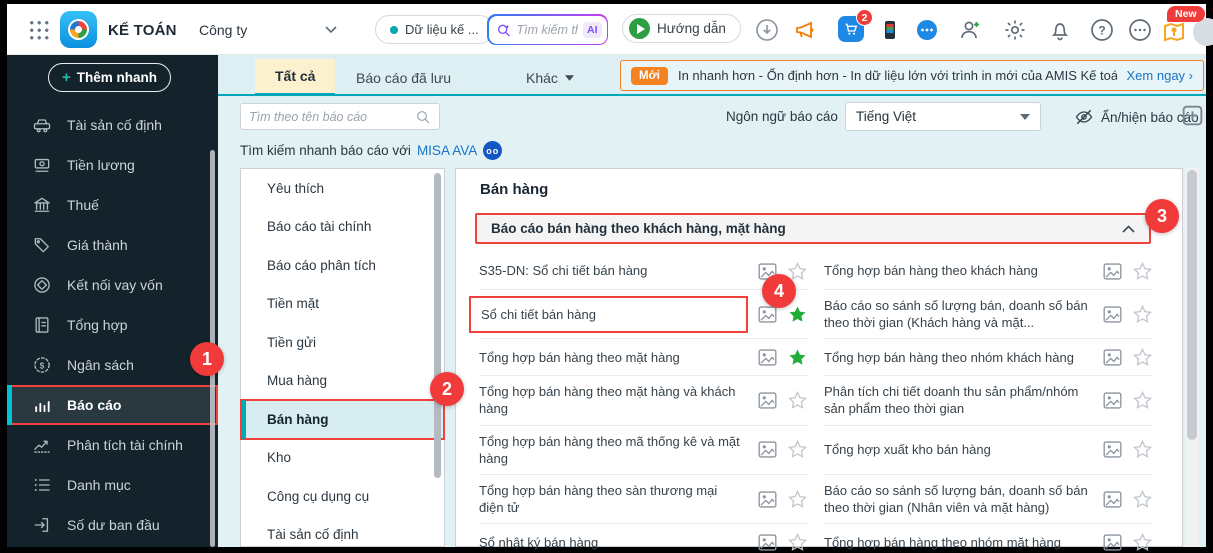  I want to click on category-item-7: Bán hàng, so click(342, 419).